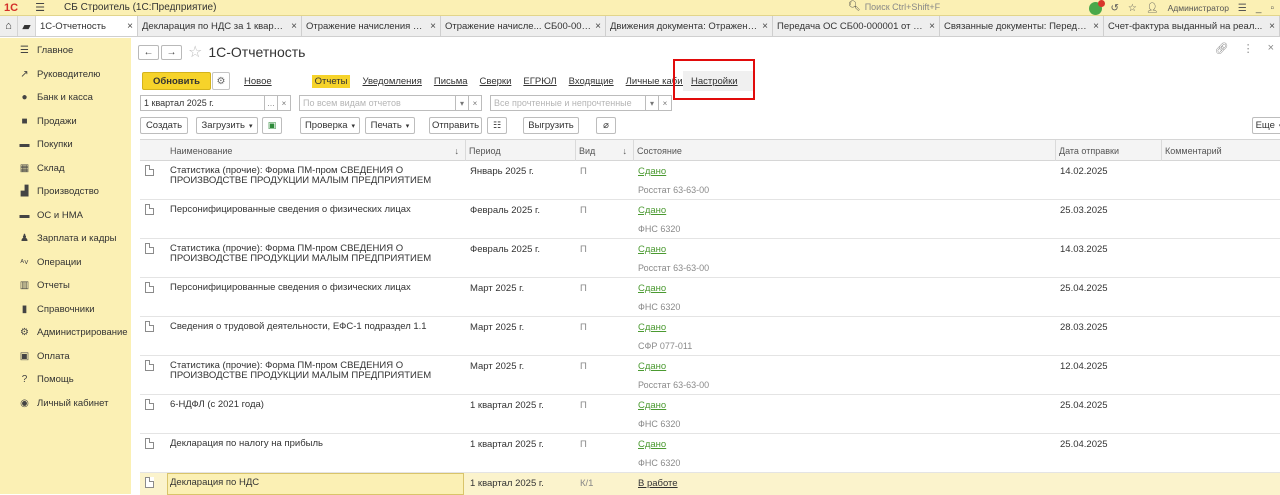 The width and height of the screenshot is (1280, 495). I want to click on nav-settings: Настройки, so click(718, 81).